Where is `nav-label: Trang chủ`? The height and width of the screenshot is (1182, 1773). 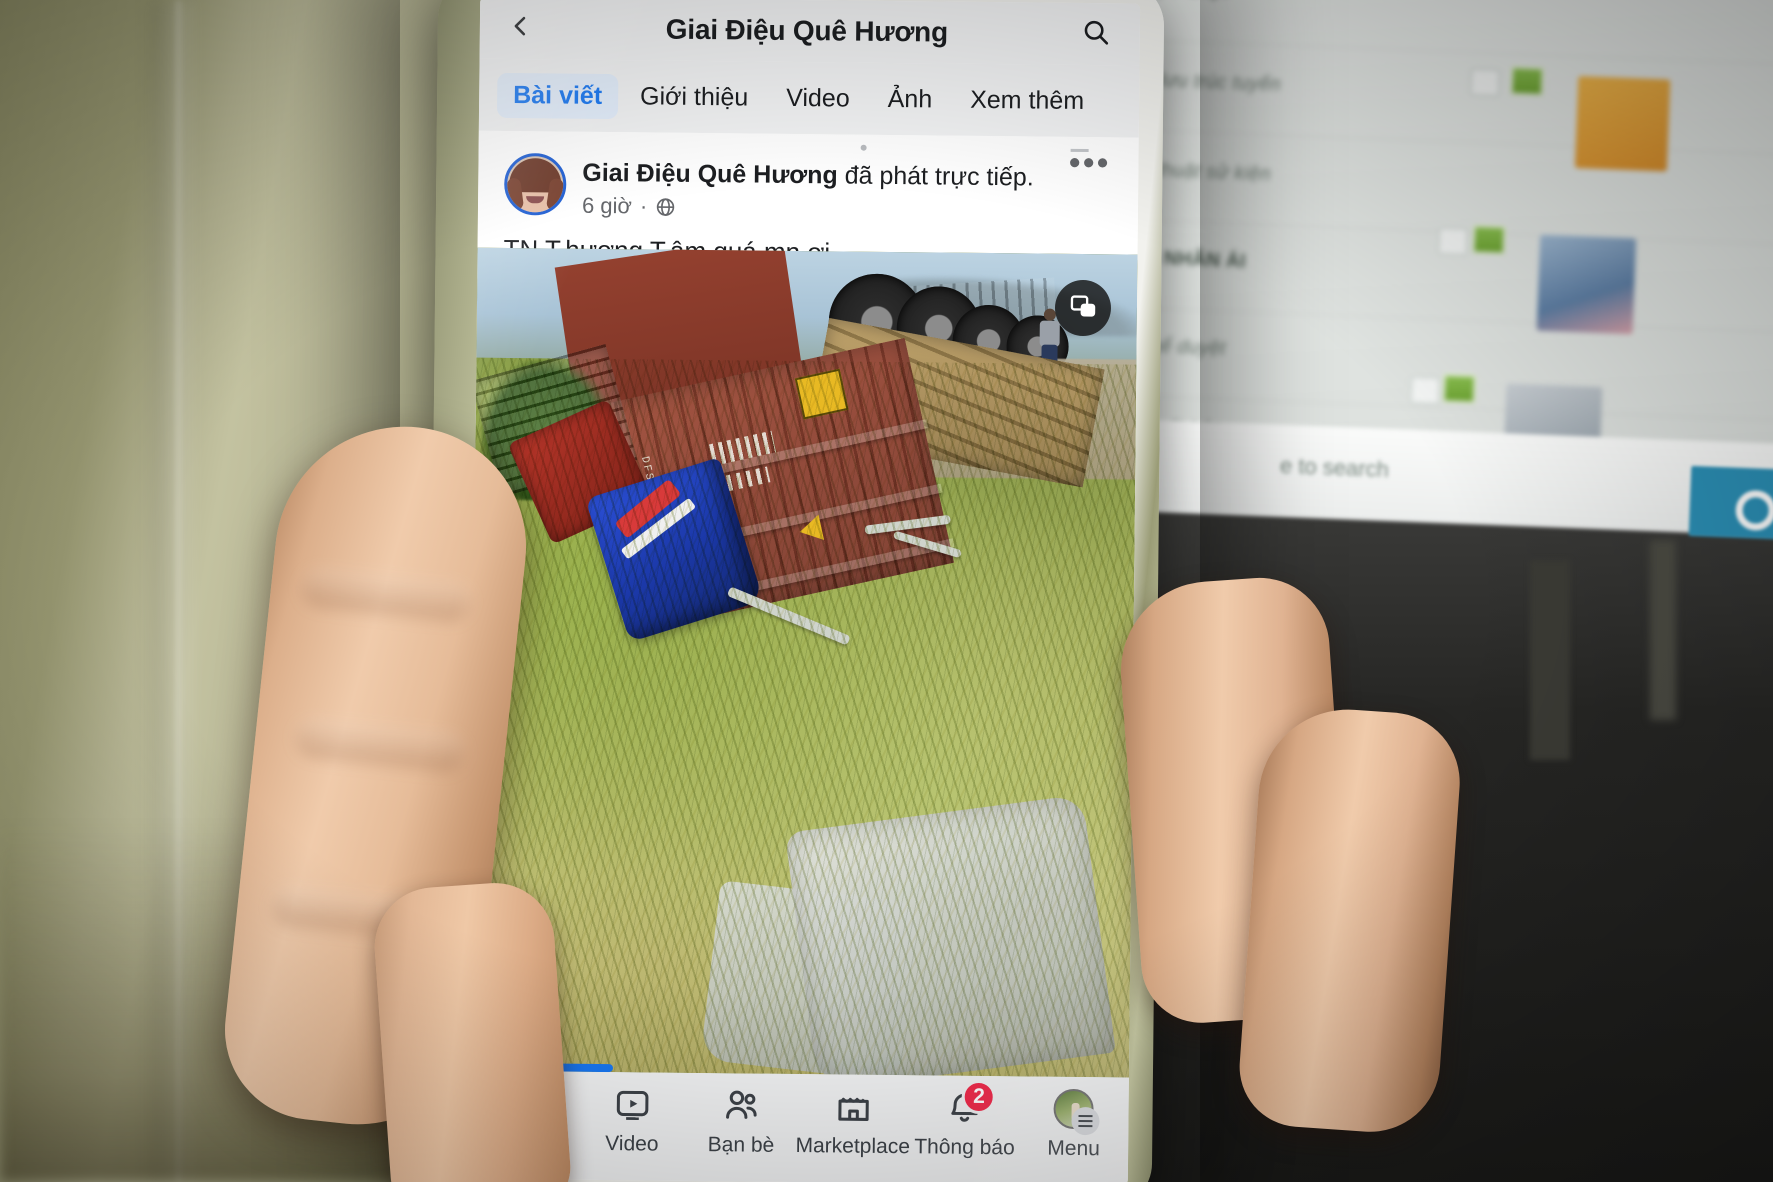
nav-label: Trang chủ is located at coordinates (522, 1142).